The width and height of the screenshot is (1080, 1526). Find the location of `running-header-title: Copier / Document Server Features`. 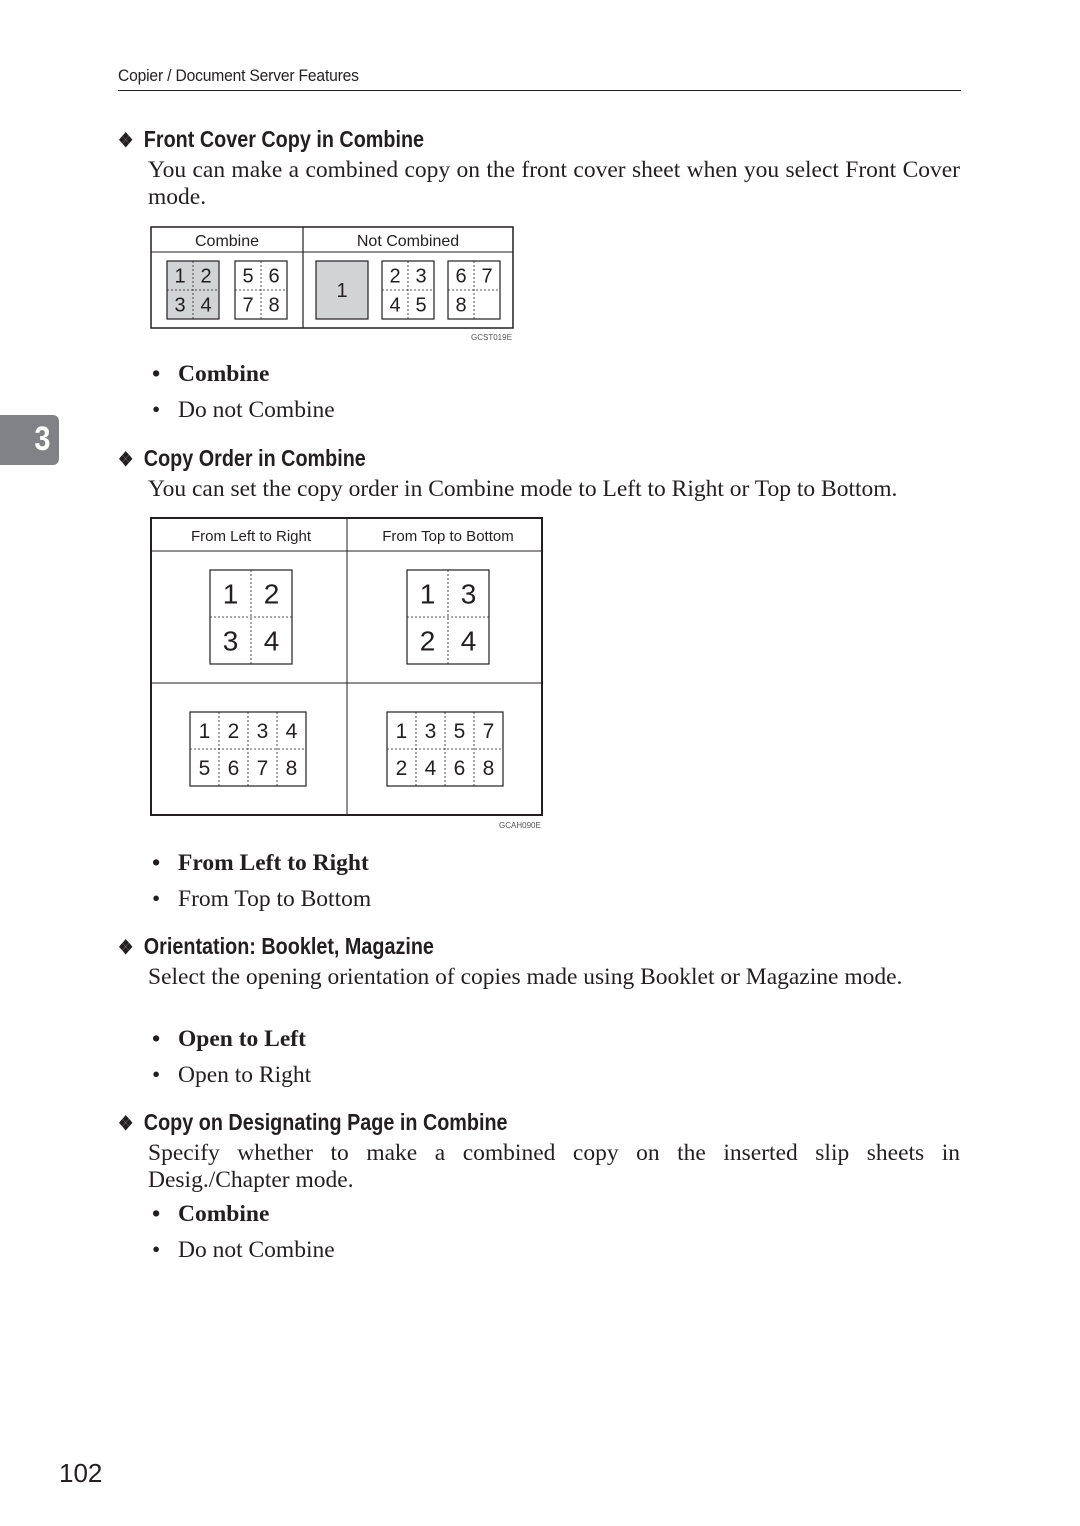

running-header-title: Copier / Document Server Features is located at coordinates (238, 75).